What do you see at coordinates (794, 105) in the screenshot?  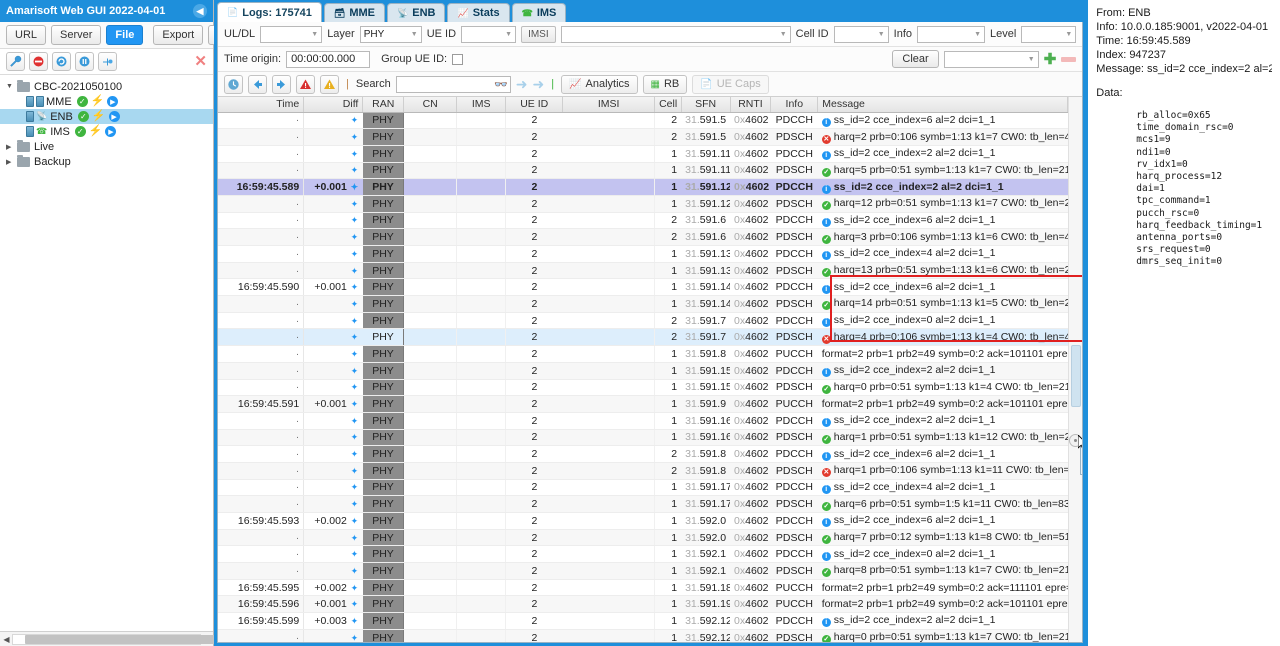 I see `col-info: Info` at bounding box center [794, 105].